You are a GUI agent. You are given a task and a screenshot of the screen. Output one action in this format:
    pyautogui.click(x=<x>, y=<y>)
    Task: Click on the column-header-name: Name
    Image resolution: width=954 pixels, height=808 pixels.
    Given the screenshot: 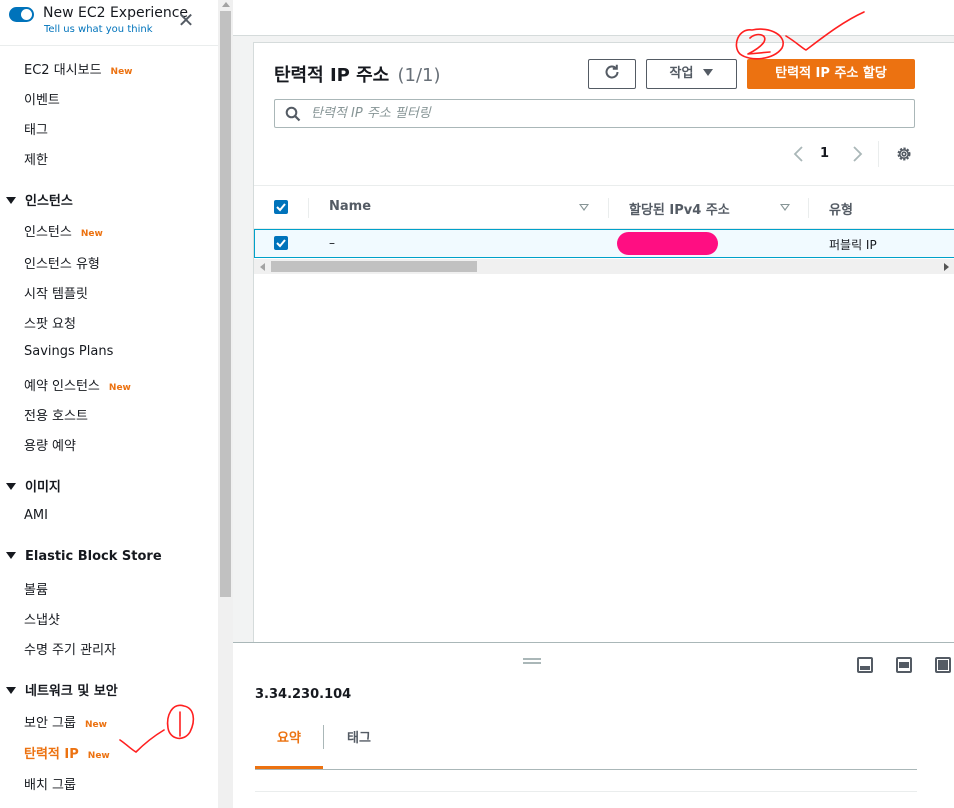 What is the action you would take?
    pyautogui.click(x=350, y=206)
    